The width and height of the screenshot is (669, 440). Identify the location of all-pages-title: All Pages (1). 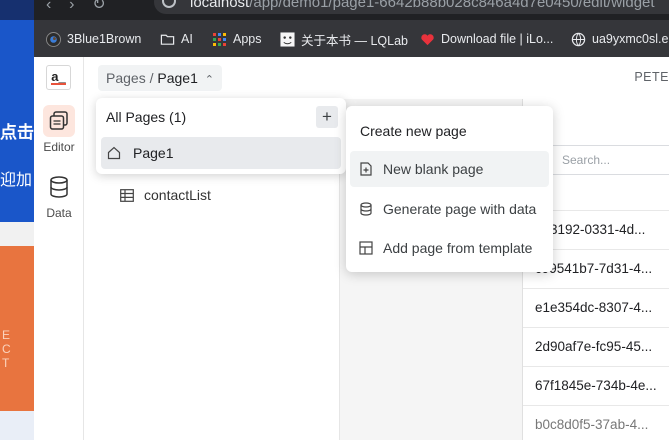
(146, 117).